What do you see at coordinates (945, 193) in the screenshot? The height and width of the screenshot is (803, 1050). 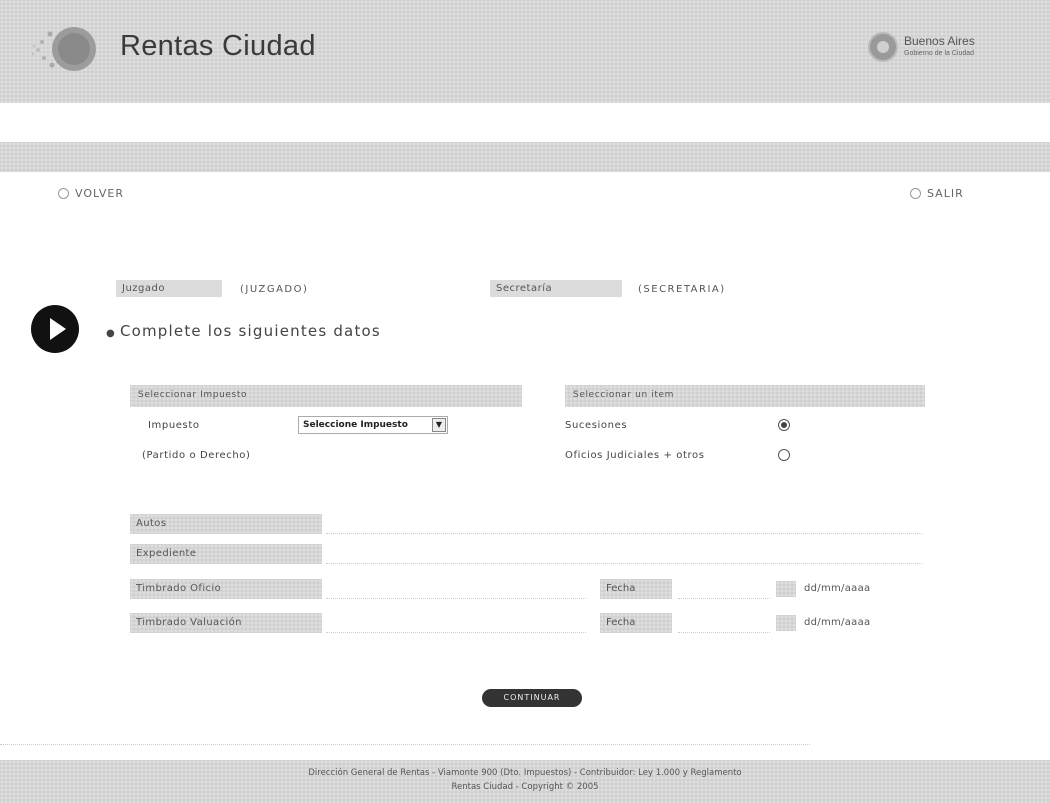 I see `exit-link-label: SALIR` at bounding box center [945, 193].